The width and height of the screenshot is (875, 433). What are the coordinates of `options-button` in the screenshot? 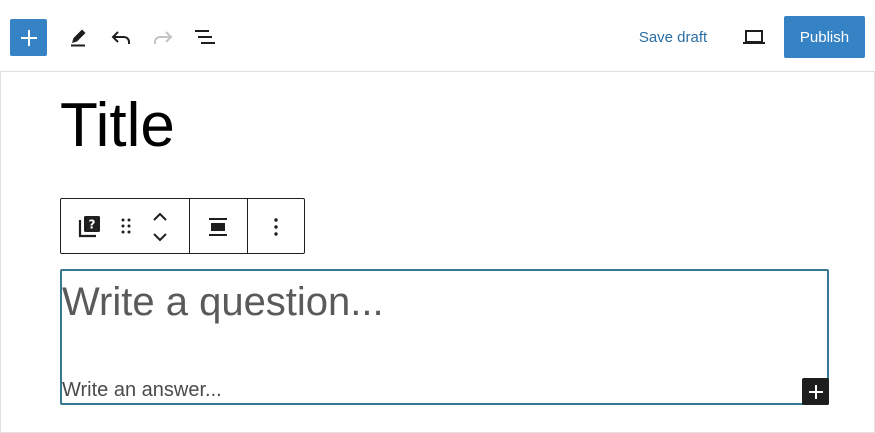 It's located at (276, 227).